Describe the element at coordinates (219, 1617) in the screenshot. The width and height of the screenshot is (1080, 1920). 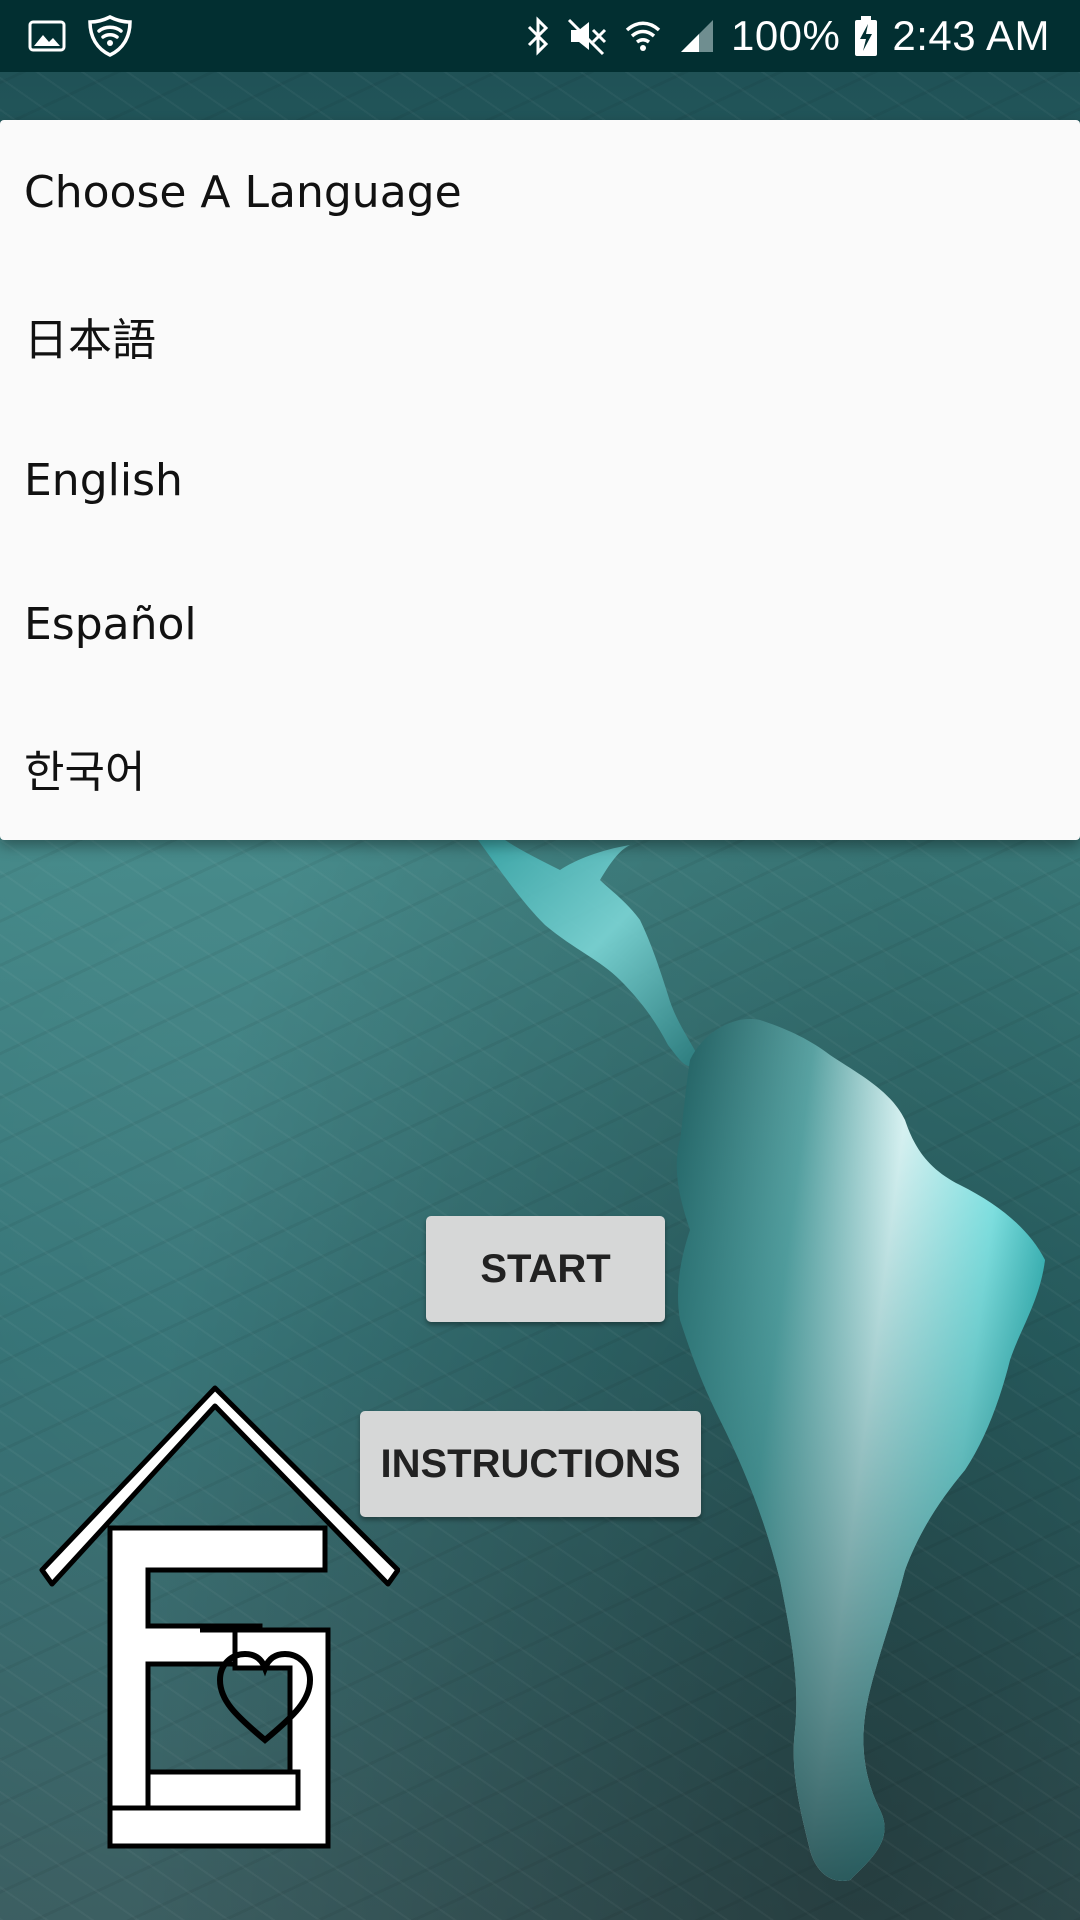
I see `house-heart-logo` at that location.